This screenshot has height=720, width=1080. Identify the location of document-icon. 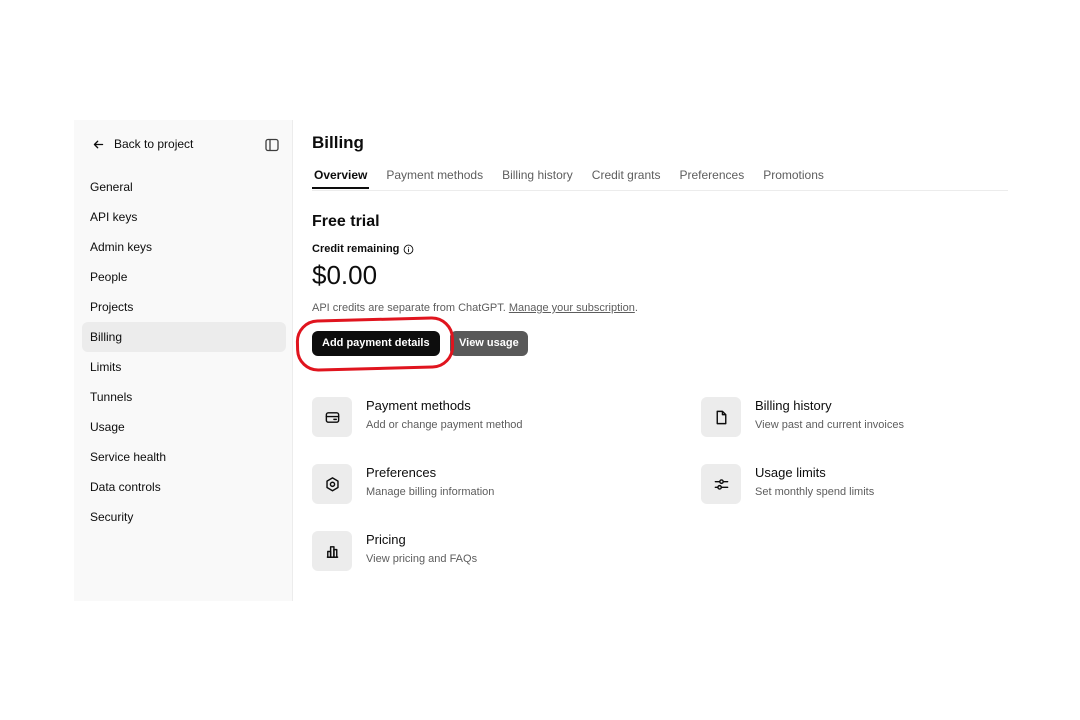
(721, 417).